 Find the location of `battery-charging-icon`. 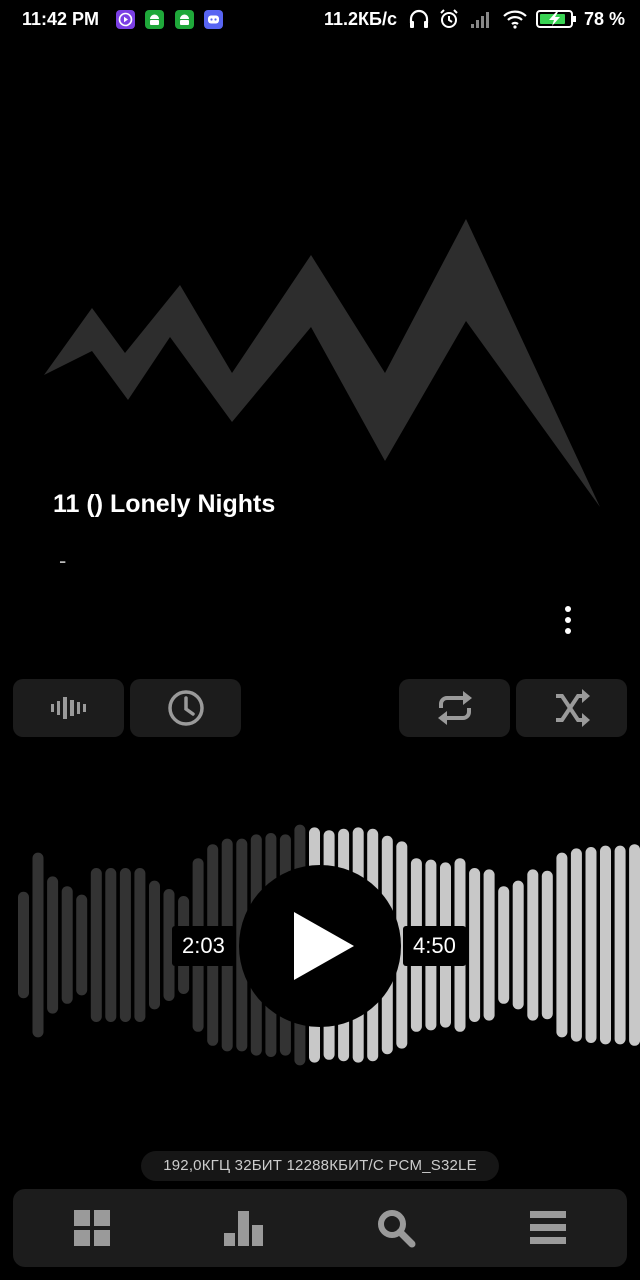

battery-charging-icon is located at coordinates (557, 19).